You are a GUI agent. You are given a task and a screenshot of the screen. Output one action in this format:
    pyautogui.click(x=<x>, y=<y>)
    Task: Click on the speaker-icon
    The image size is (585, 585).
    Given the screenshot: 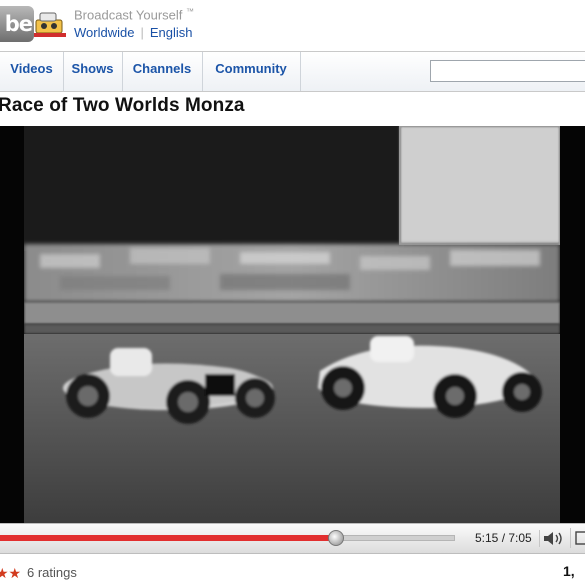 What is the action you would take?
    pyautogui.click(x=553, y=538)
    